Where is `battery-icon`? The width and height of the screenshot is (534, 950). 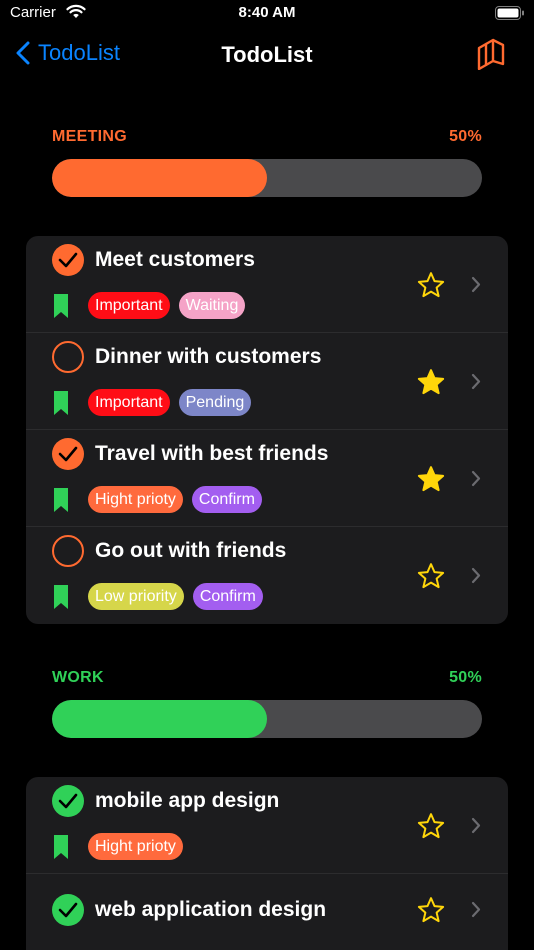
battery-icon is located at coordinates (510, 15).